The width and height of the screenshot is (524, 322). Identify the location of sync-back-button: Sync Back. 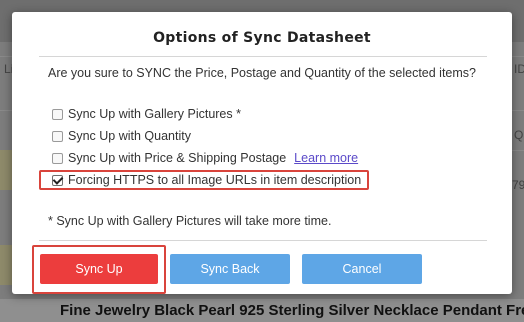
(230, 269).